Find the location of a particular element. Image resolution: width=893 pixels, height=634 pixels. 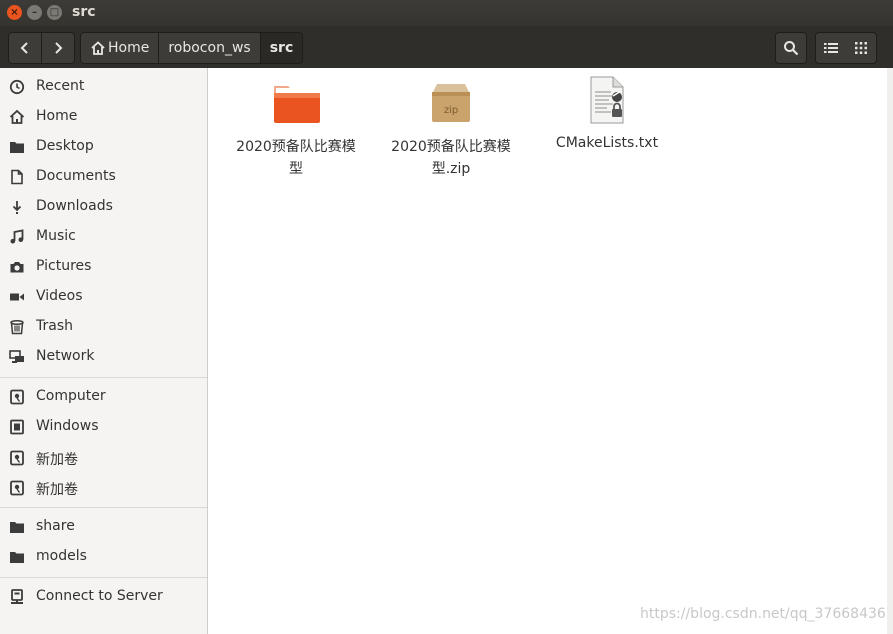

sidebar-item-label: Network is located at coordinates (65, 356).